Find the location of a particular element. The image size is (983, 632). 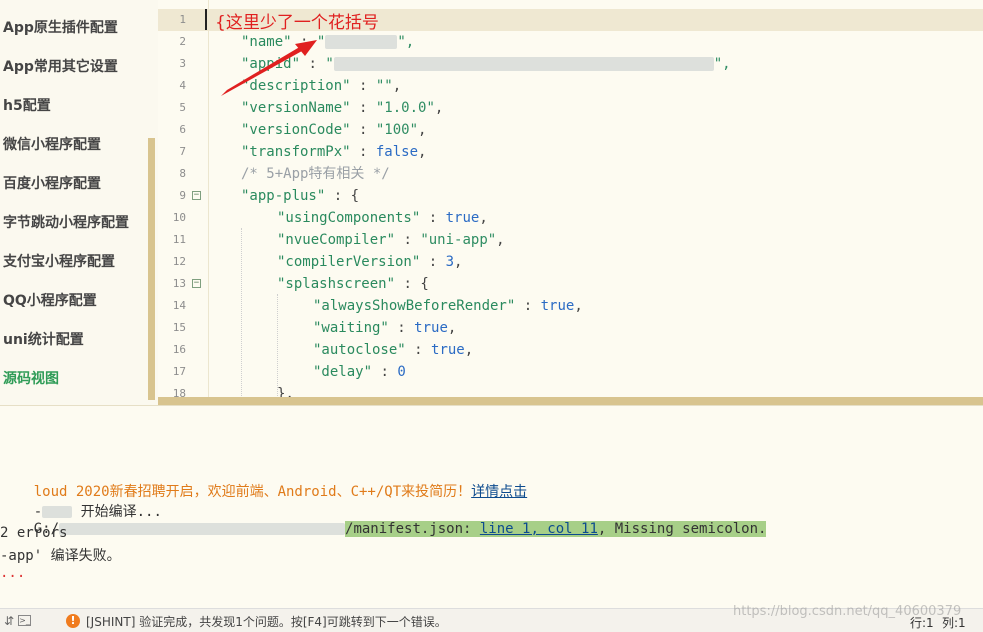

line-number: 9 is located at coordinates (182, 195).